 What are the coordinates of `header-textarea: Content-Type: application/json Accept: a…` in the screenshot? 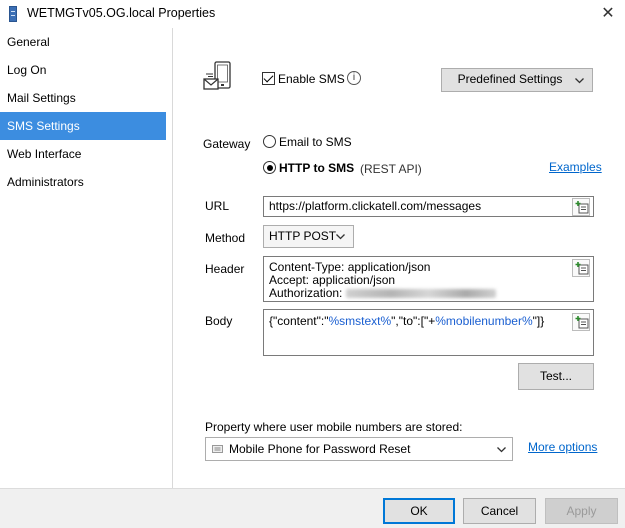 It's located at (428, 279).